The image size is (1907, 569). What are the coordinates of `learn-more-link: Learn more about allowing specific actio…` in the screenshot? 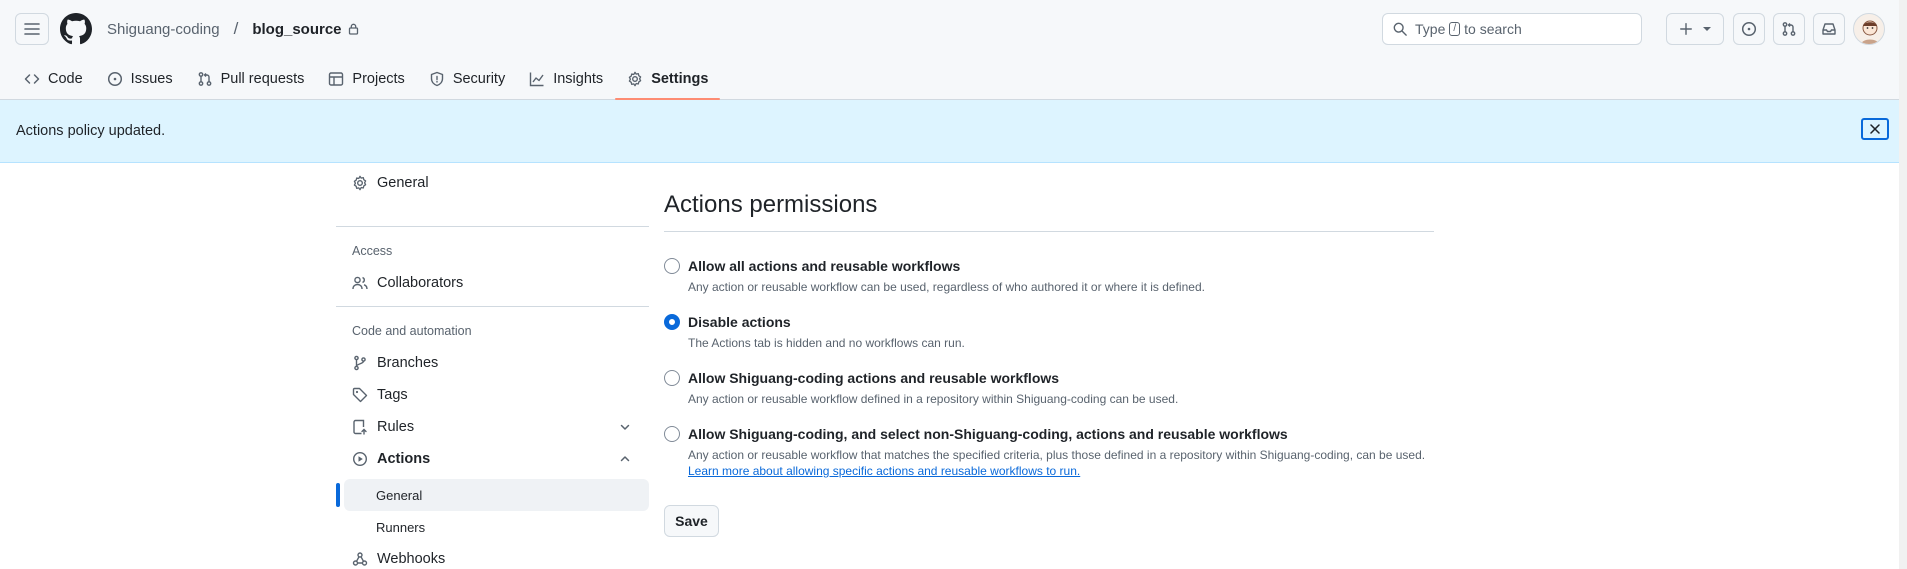 It's located at (884, 471).